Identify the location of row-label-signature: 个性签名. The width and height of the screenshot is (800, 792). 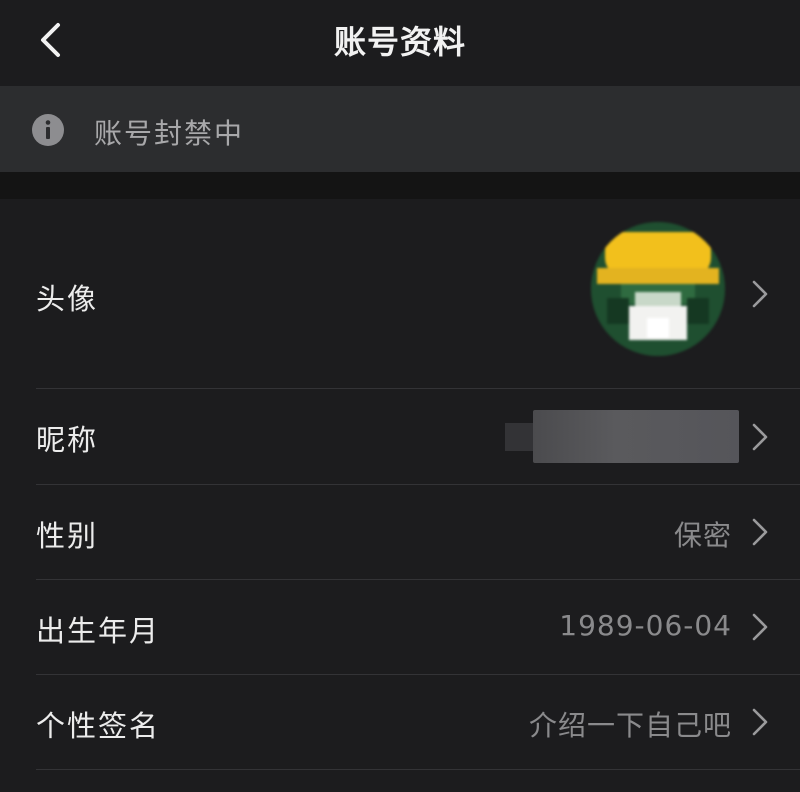
(98, 726).